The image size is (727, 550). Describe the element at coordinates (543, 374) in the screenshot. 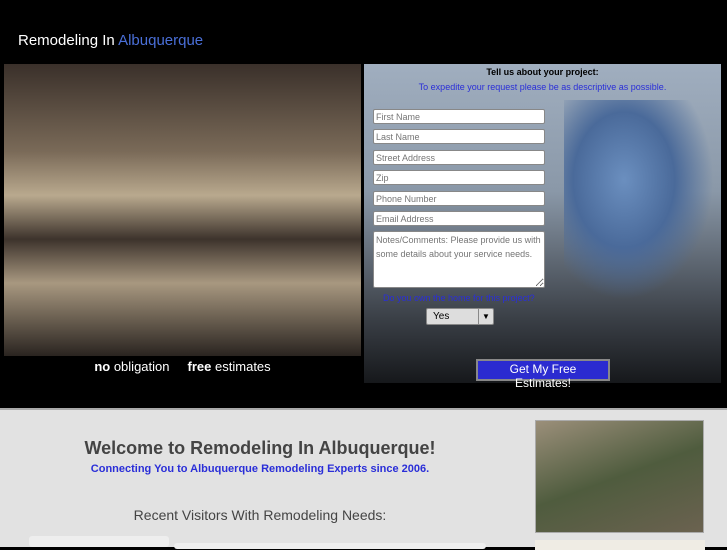

I see `submit-button: Get My Free Estimates!` at that location.